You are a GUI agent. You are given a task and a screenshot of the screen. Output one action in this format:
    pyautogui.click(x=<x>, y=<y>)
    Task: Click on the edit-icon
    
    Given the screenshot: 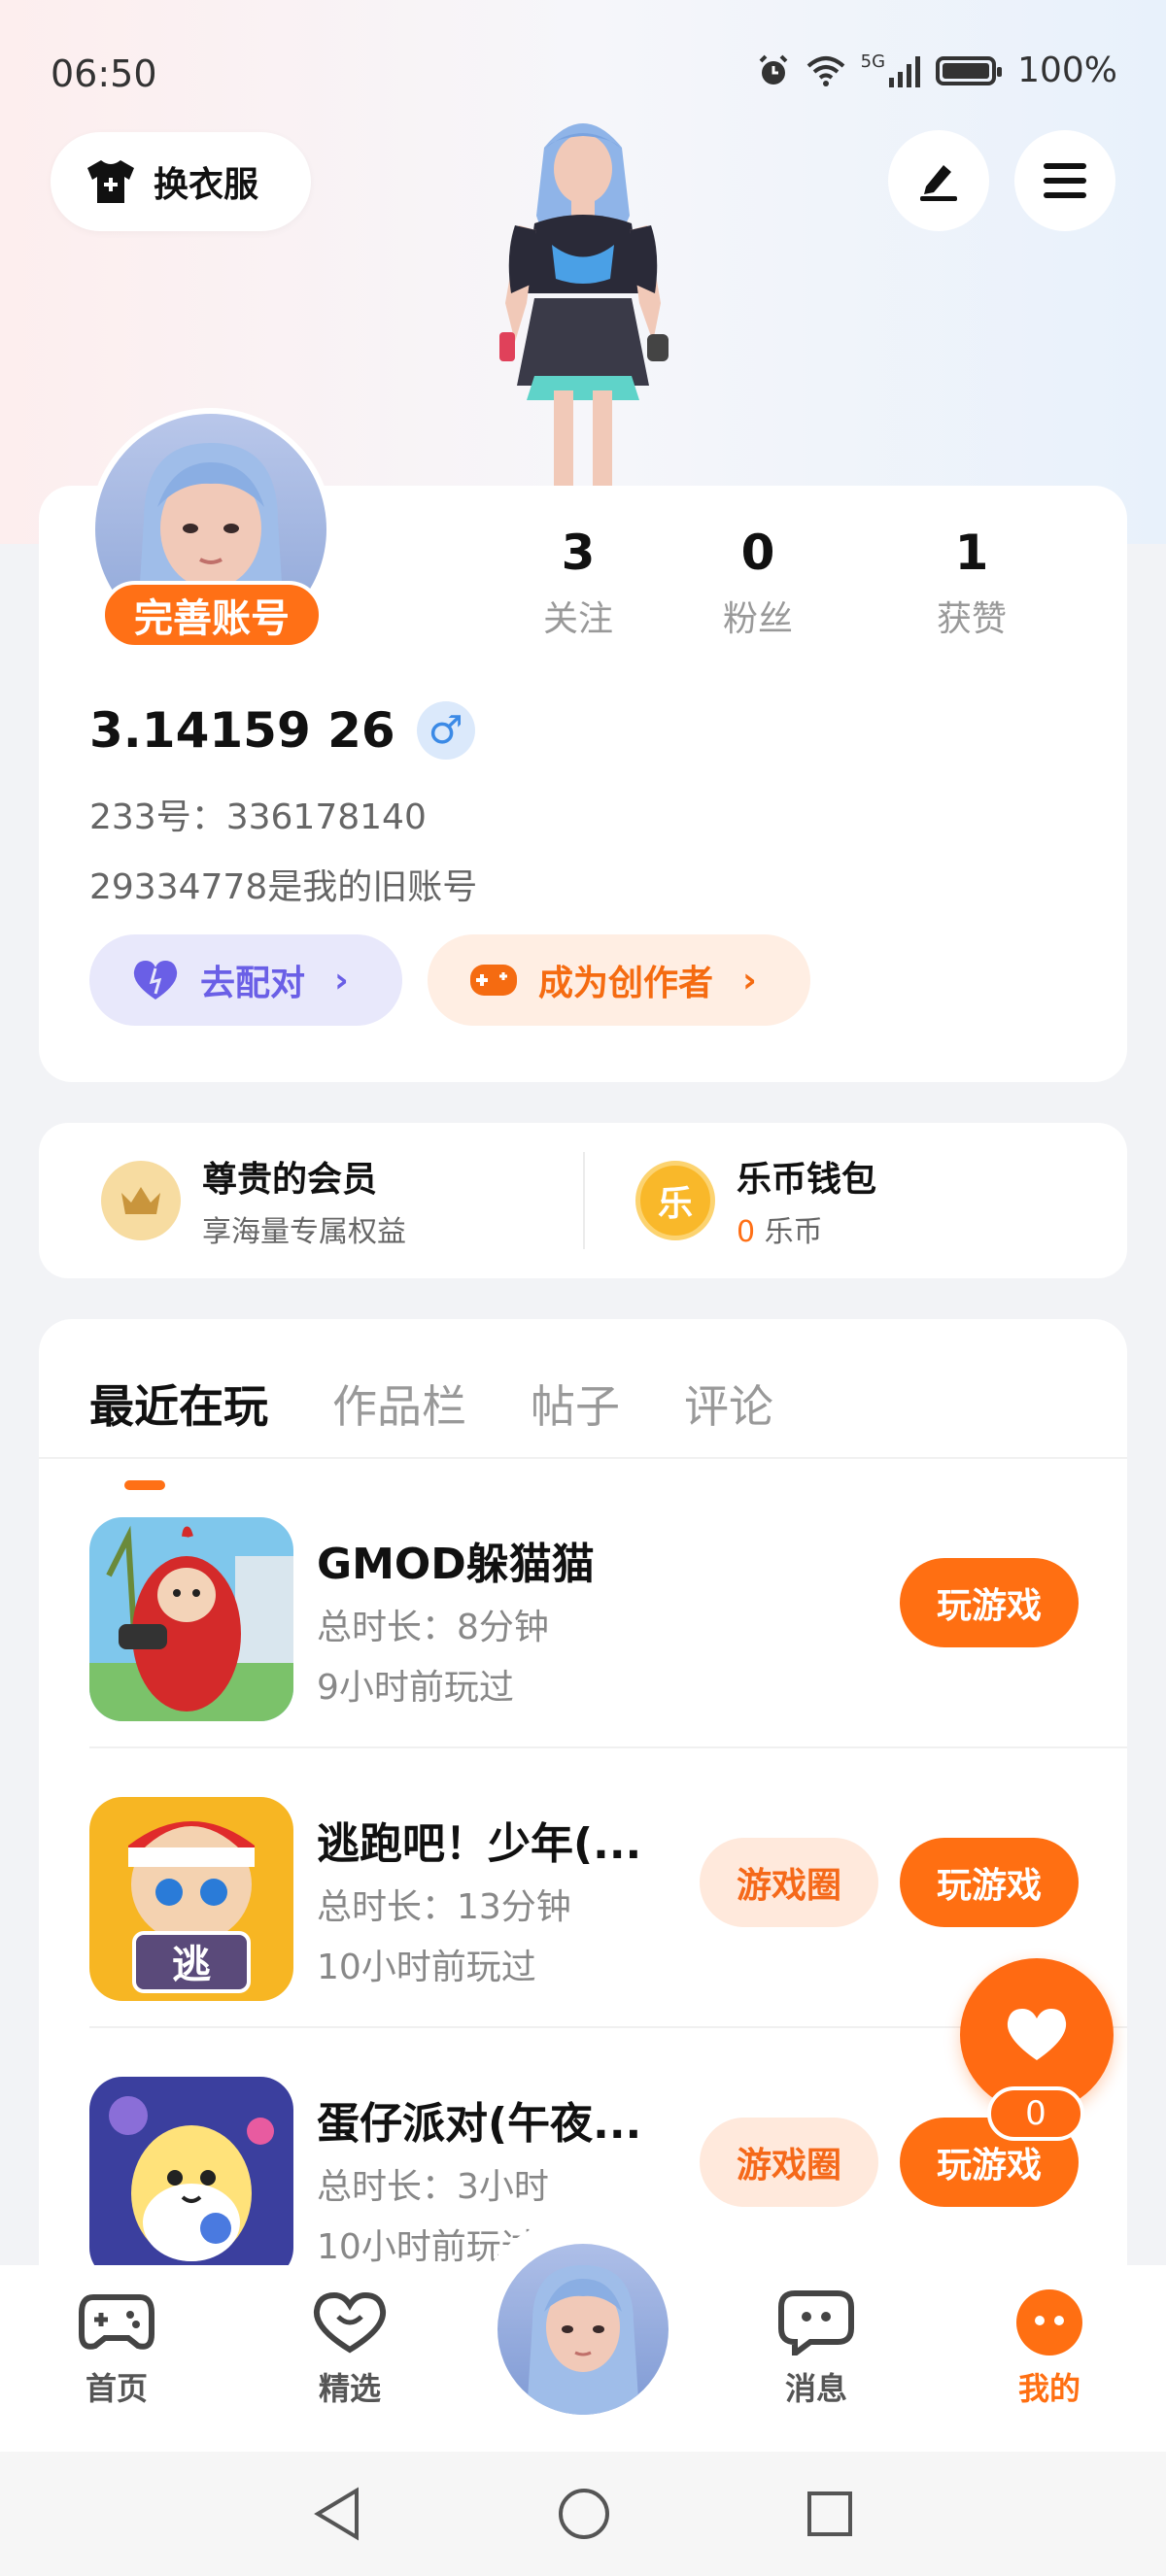 What is the action you would take?
    pyautogui.click(x=938, y=183)
    